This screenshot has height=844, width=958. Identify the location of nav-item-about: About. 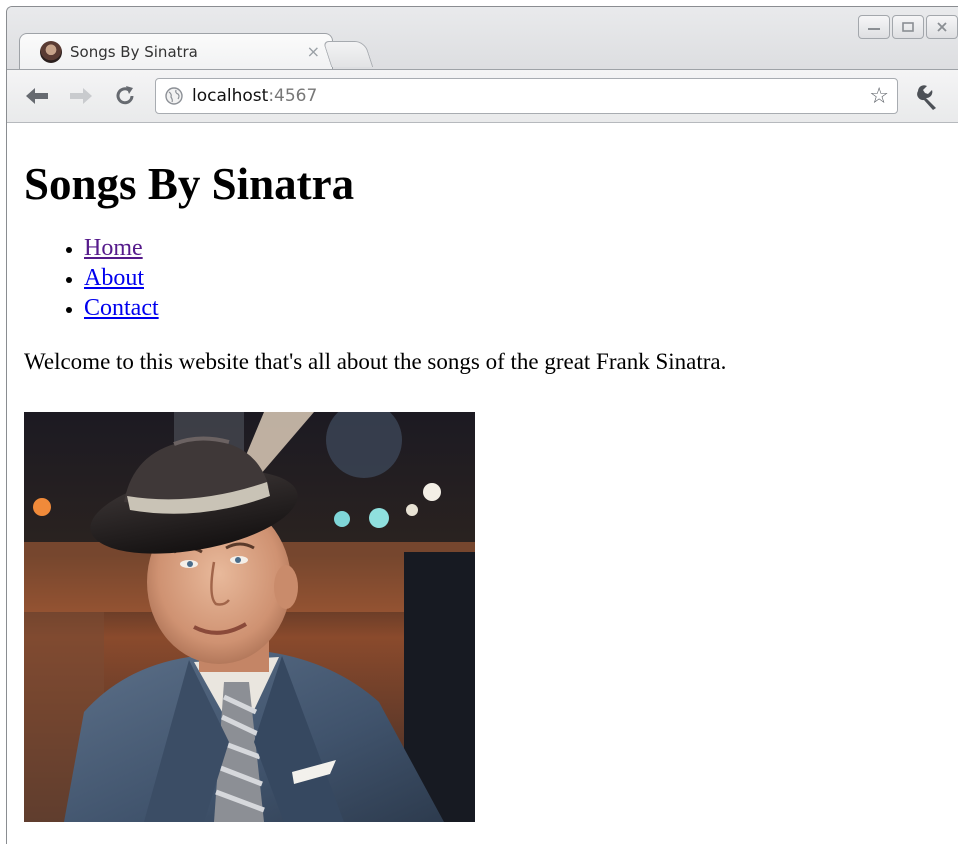
(521, 278).